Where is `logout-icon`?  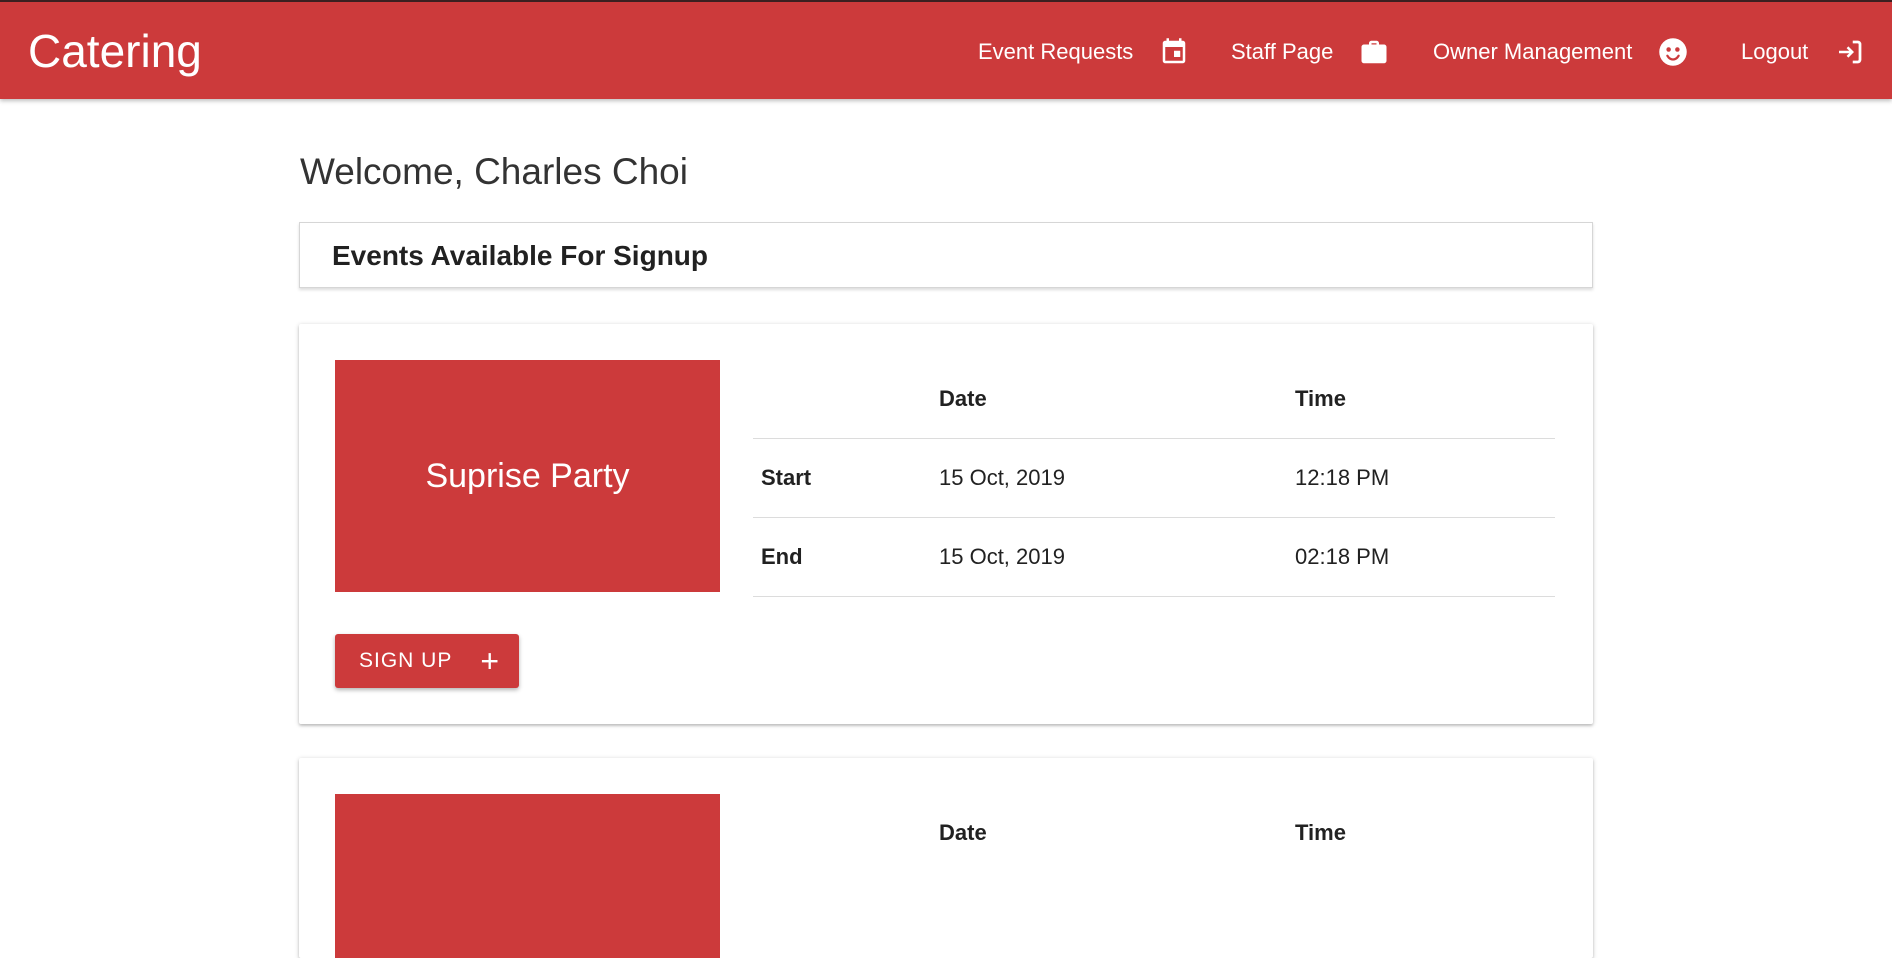 logout-icon is located at coordinates (1849, 52).